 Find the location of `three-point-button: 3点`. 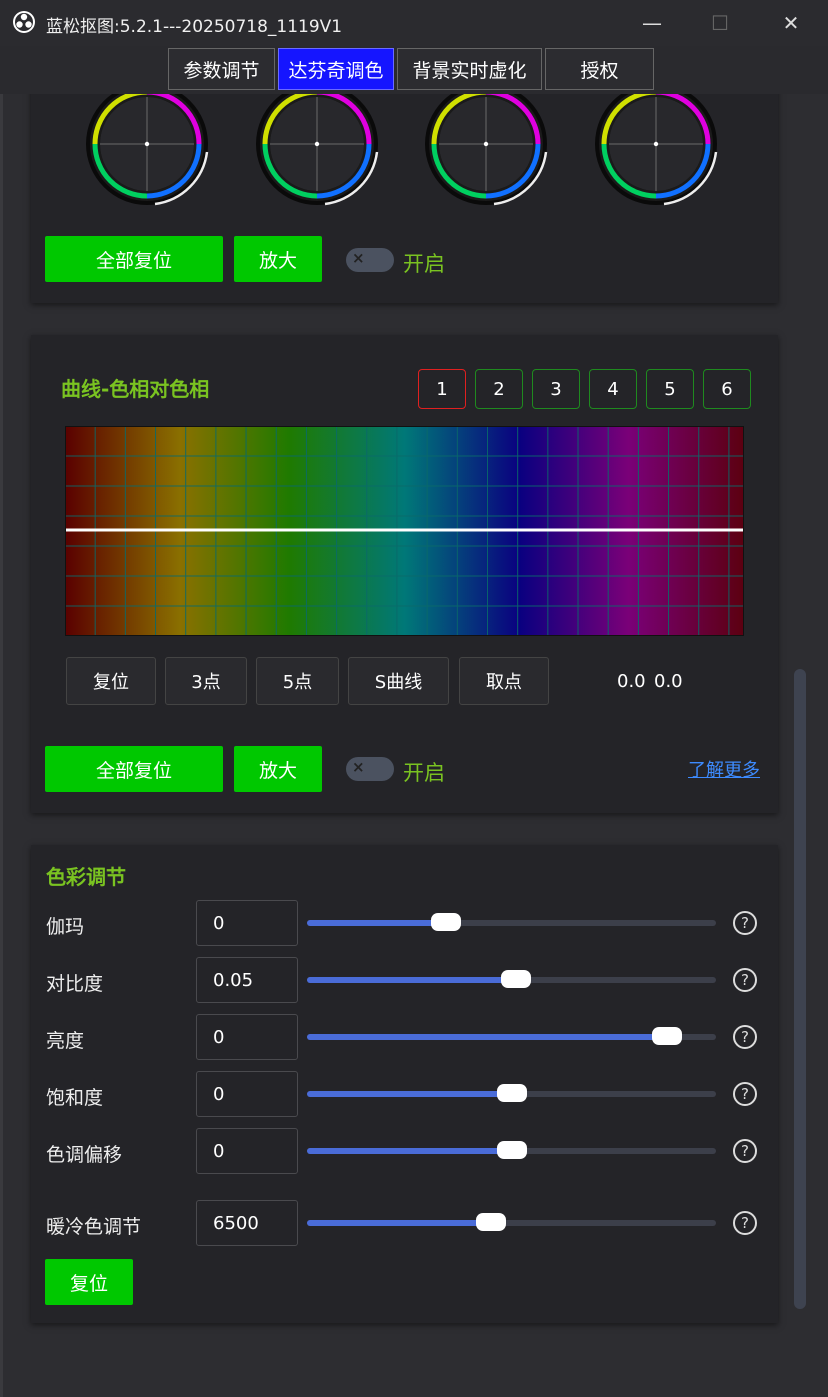

three-point-button: 3点 is located at coordinates (206, 681).